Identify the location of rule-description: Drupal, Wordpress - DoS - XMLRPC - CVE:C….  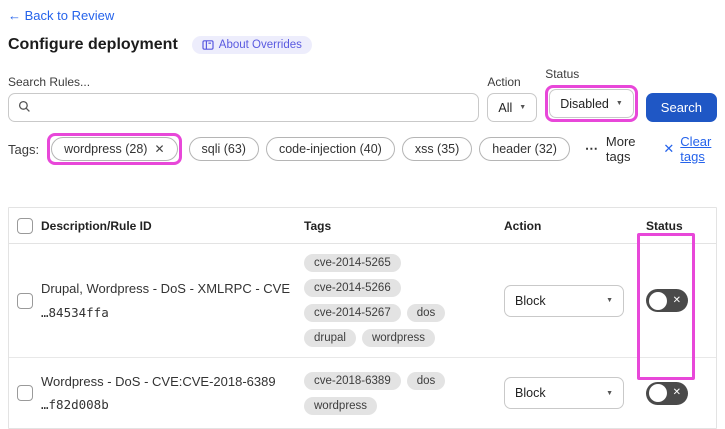
(165, 289).